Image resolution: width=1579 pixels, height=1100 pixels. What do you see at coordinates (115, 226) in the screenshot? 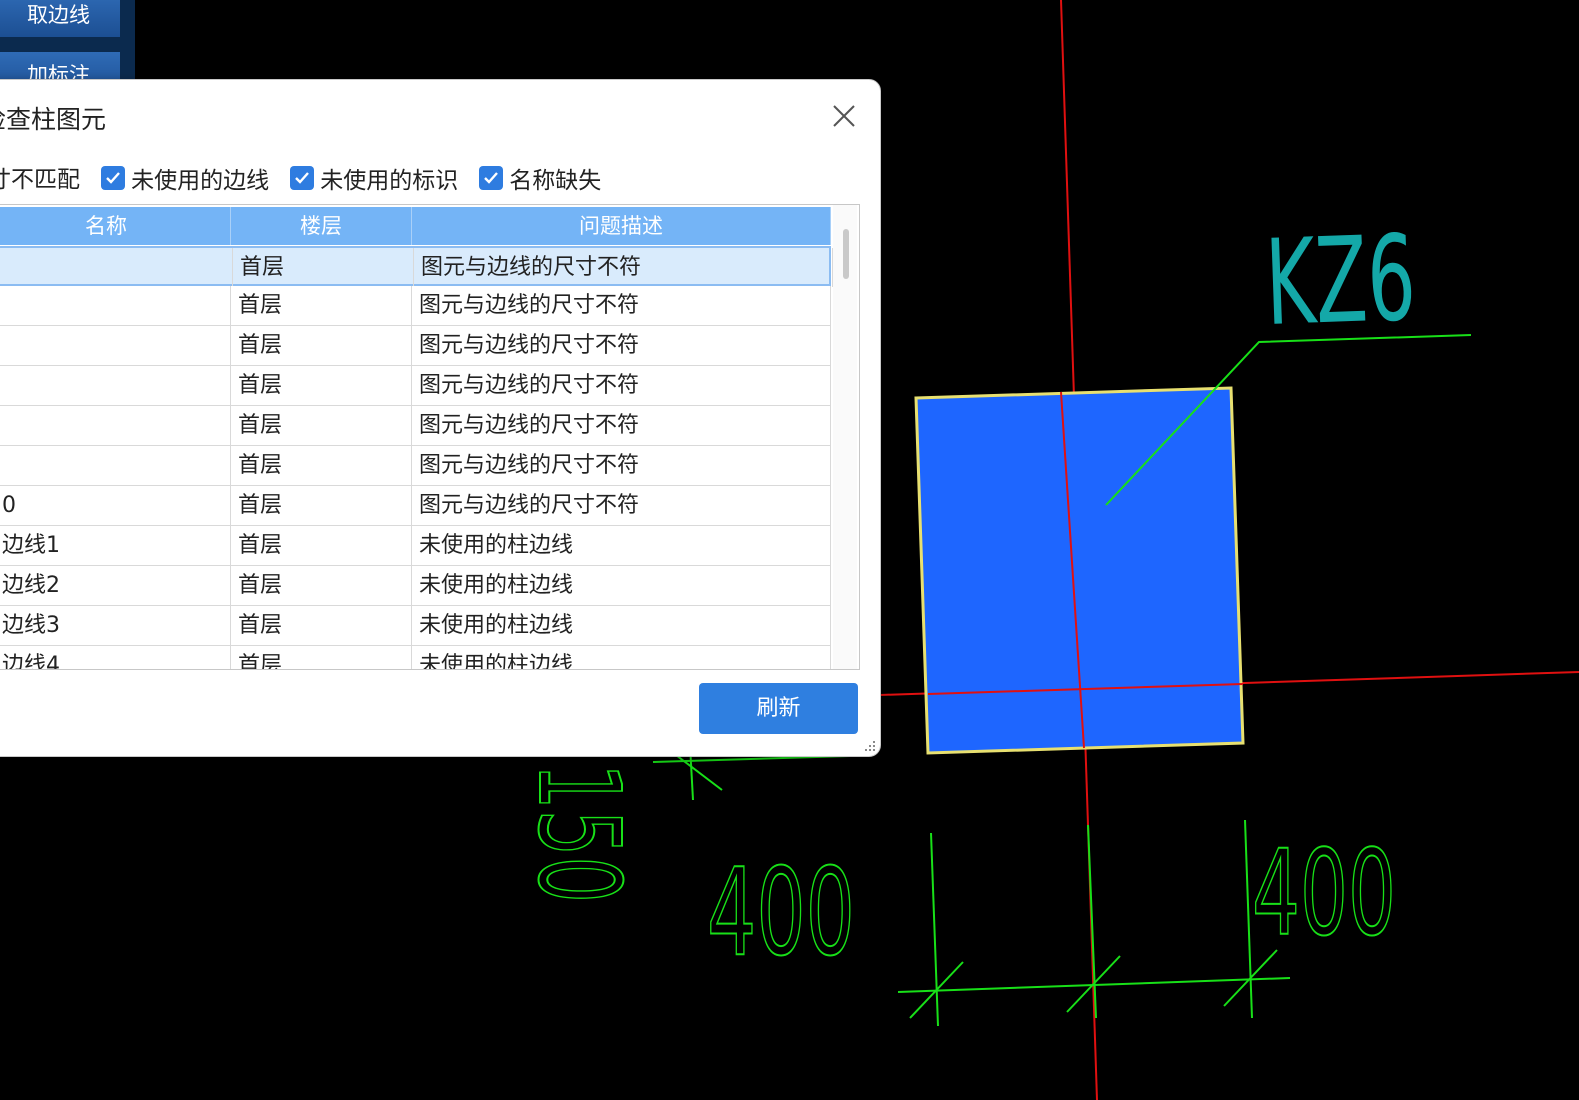
I see `column-header-name: 名称` at bounding box center [115, 226].